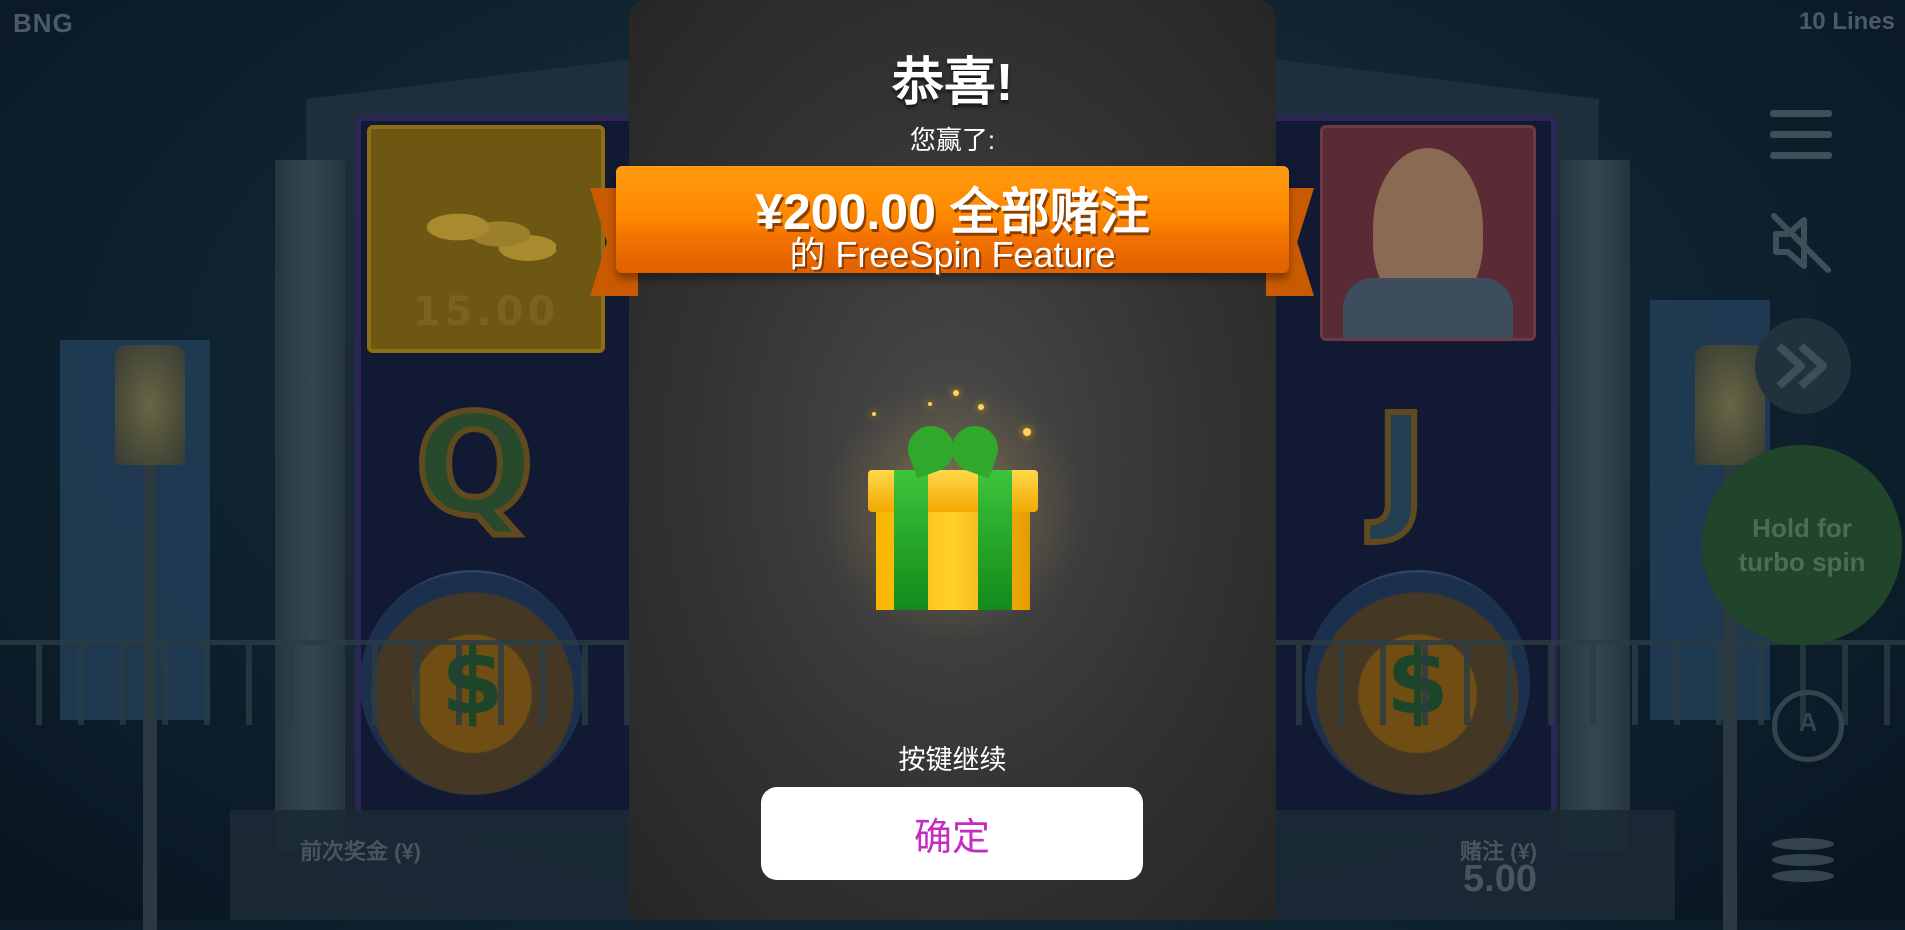  I want to click on boss-body-icon, so click(1428, 308).